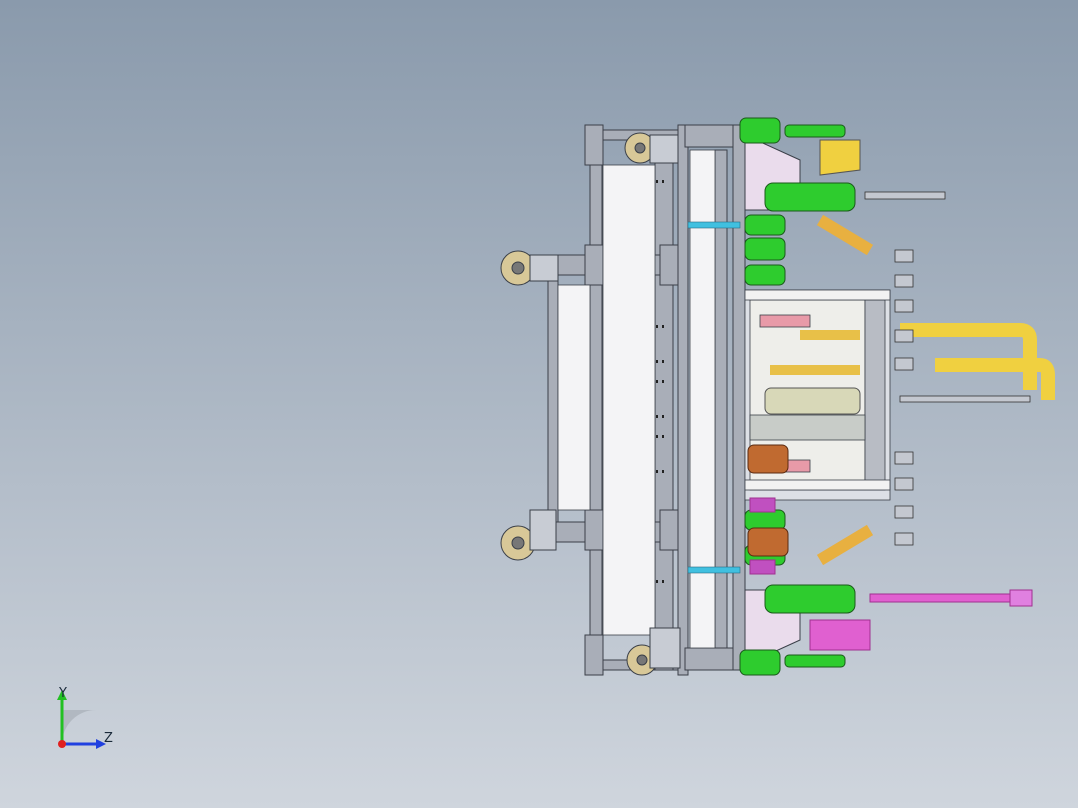 Image resolution: width=1078 pixels, height=808 pixels. I want to click on triad-graphic, so click(81, 719).